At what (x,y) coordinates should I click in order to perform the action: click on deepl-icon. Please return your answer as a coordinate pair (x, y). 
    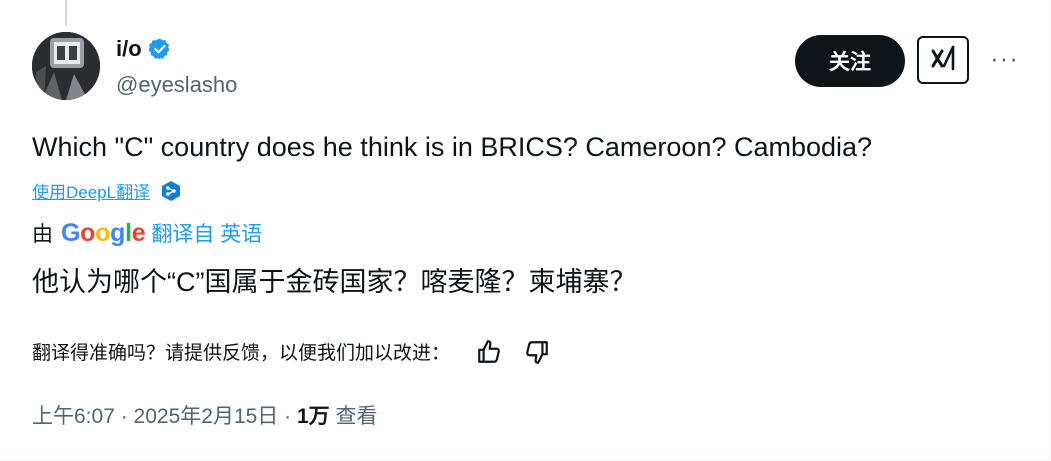
    Looking at the image, I should click on (171, 191).